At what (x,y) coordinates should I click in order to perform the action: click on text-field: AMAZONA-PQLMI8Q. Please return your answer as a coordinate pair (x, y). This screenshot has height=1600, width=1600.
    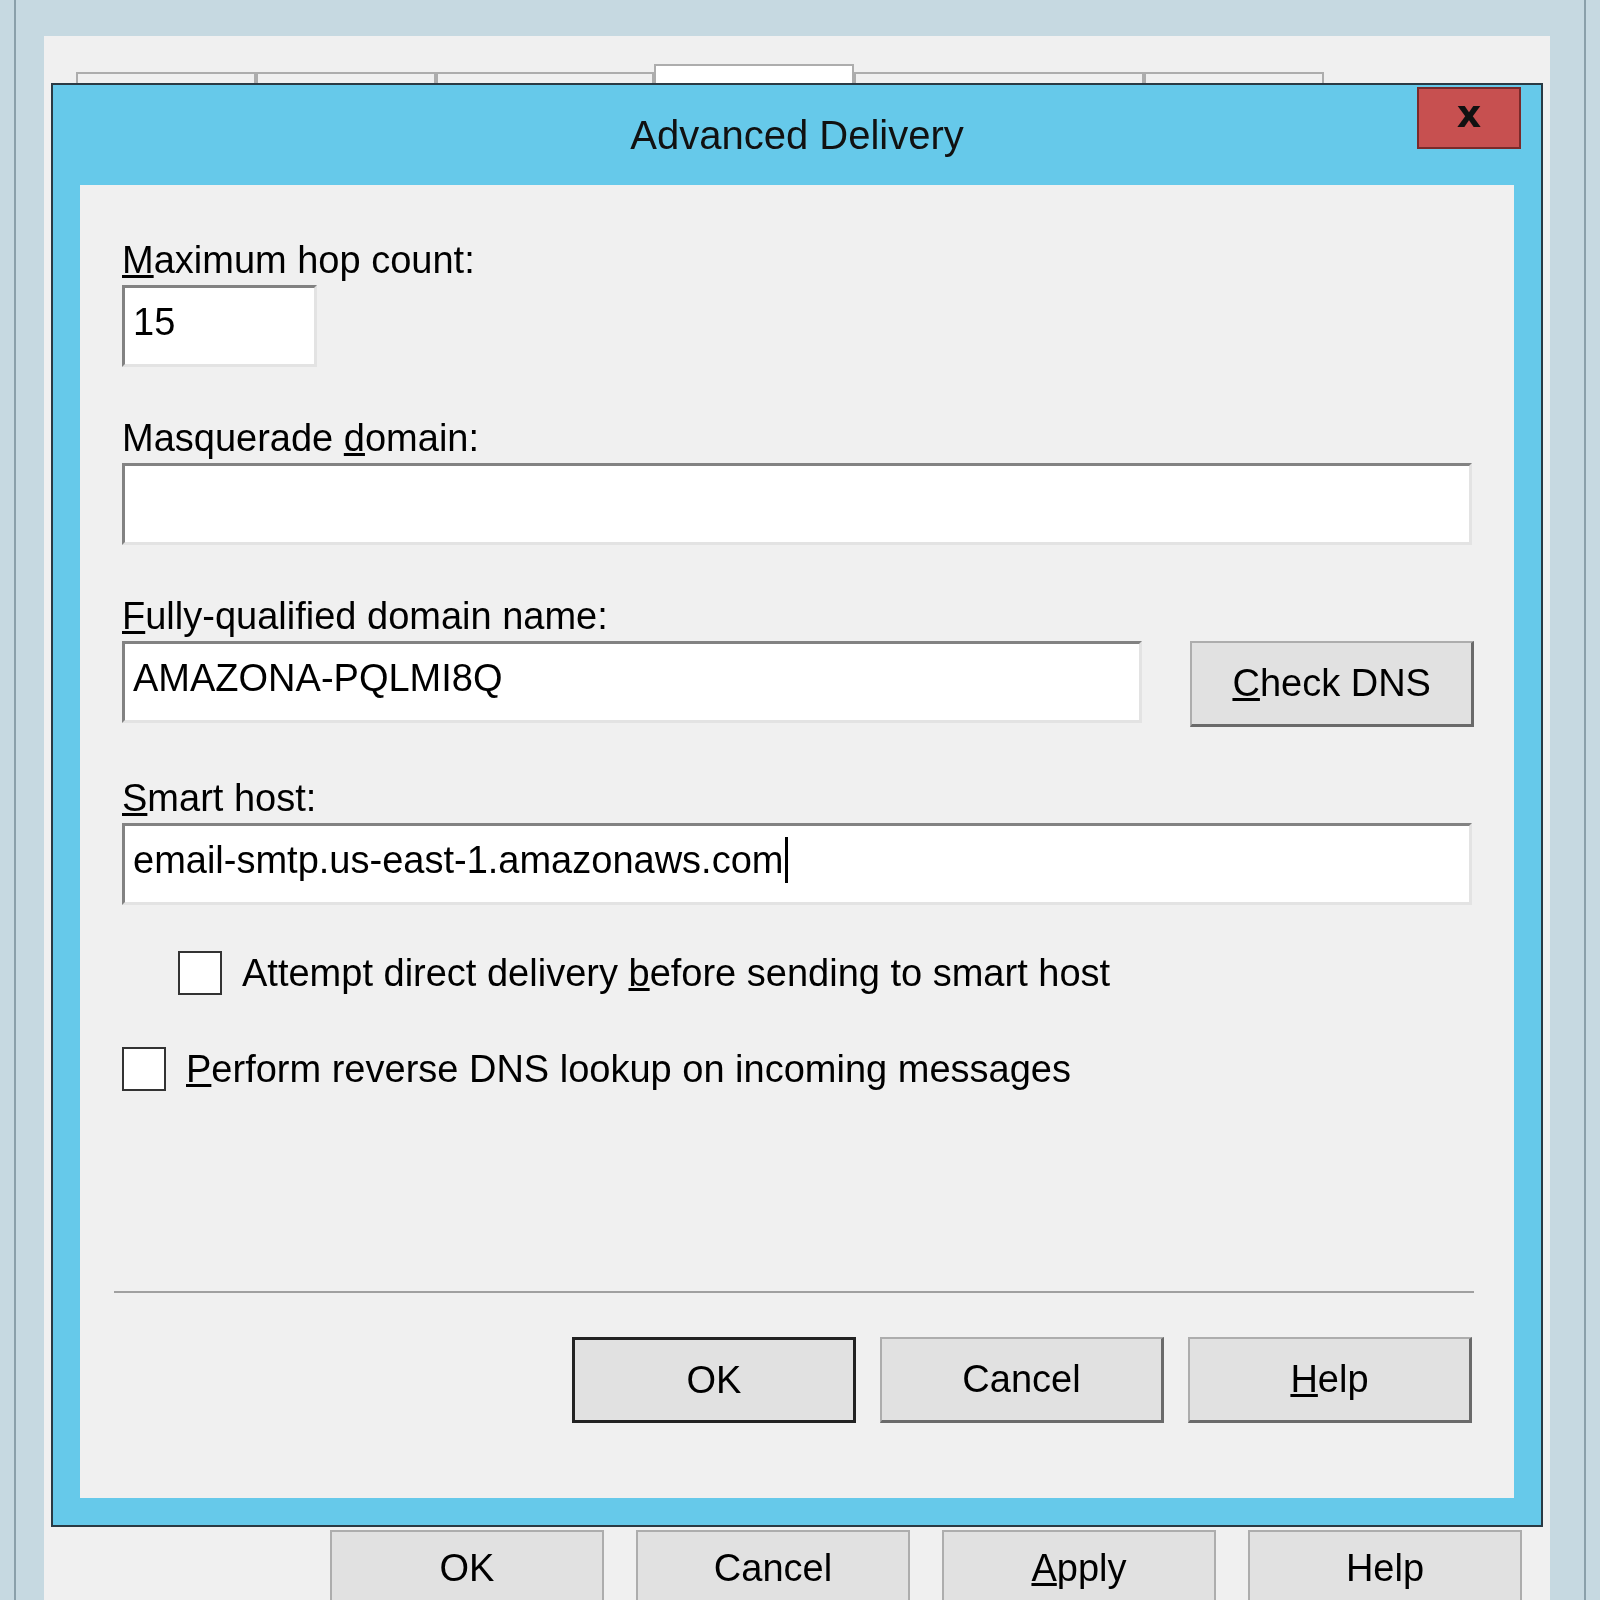
    Looking at the image, I should click on (632, 682).